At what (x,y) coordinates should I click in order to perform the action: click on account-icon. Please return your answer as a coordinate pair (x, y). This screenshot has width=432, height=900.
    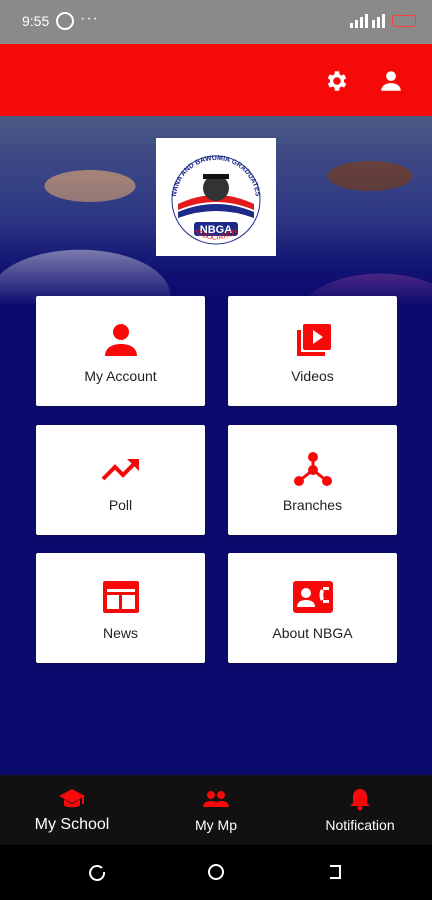
    Looking at the image, I should click on (120, 340).